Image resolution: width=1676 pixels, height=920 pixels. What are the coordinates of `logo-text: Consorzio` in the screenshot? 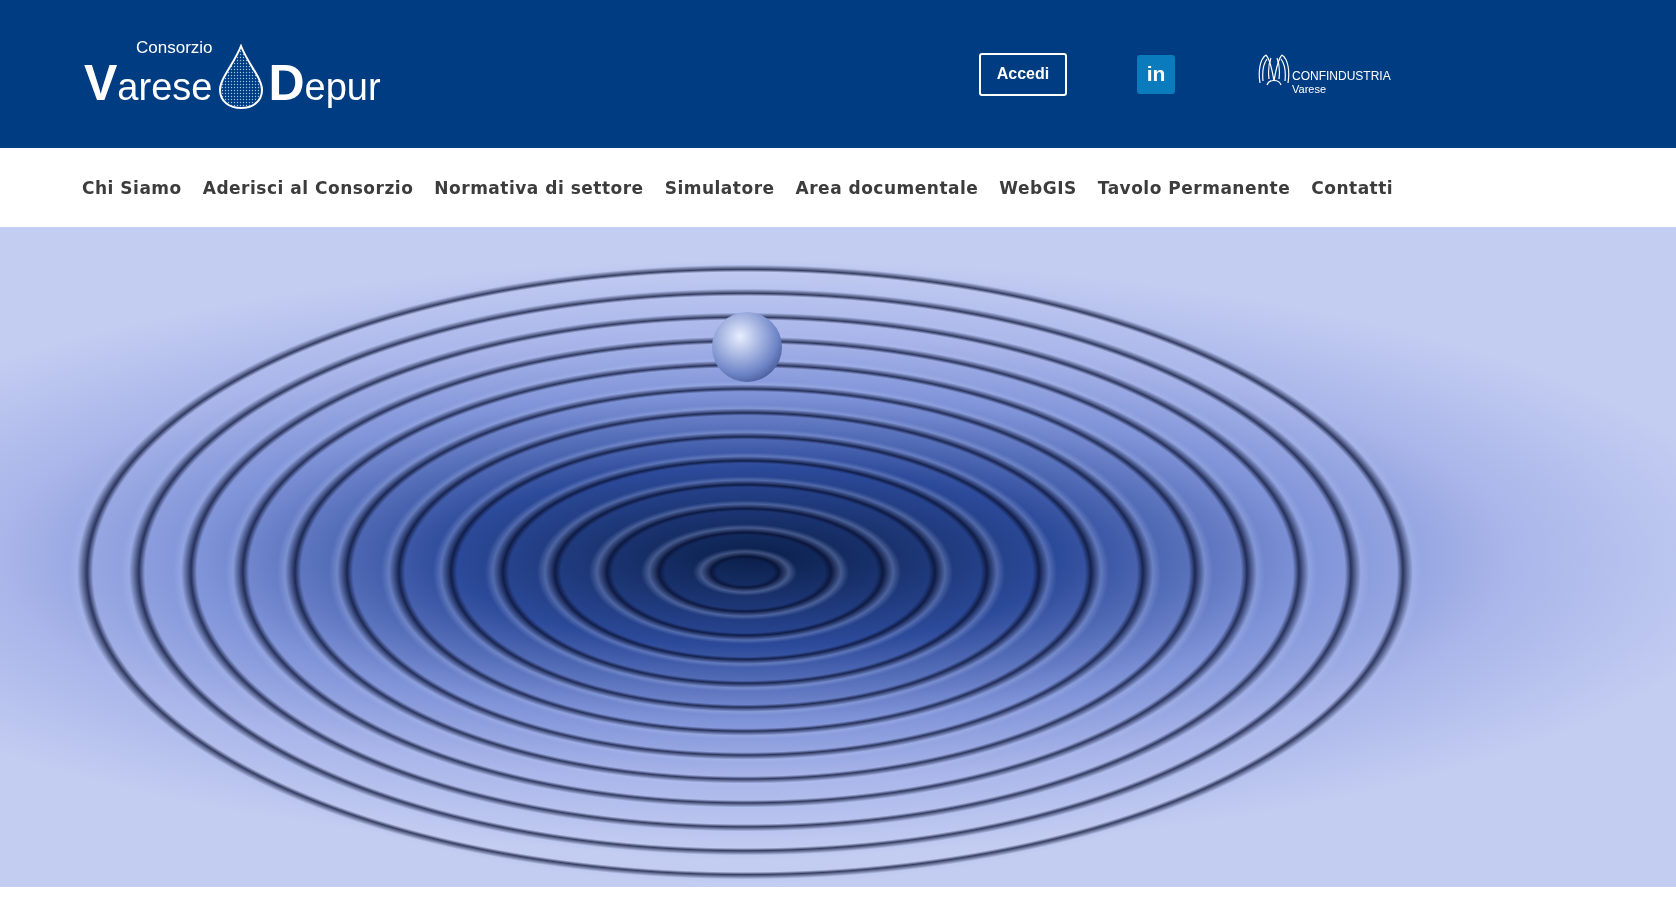 It's located at (175, 48).